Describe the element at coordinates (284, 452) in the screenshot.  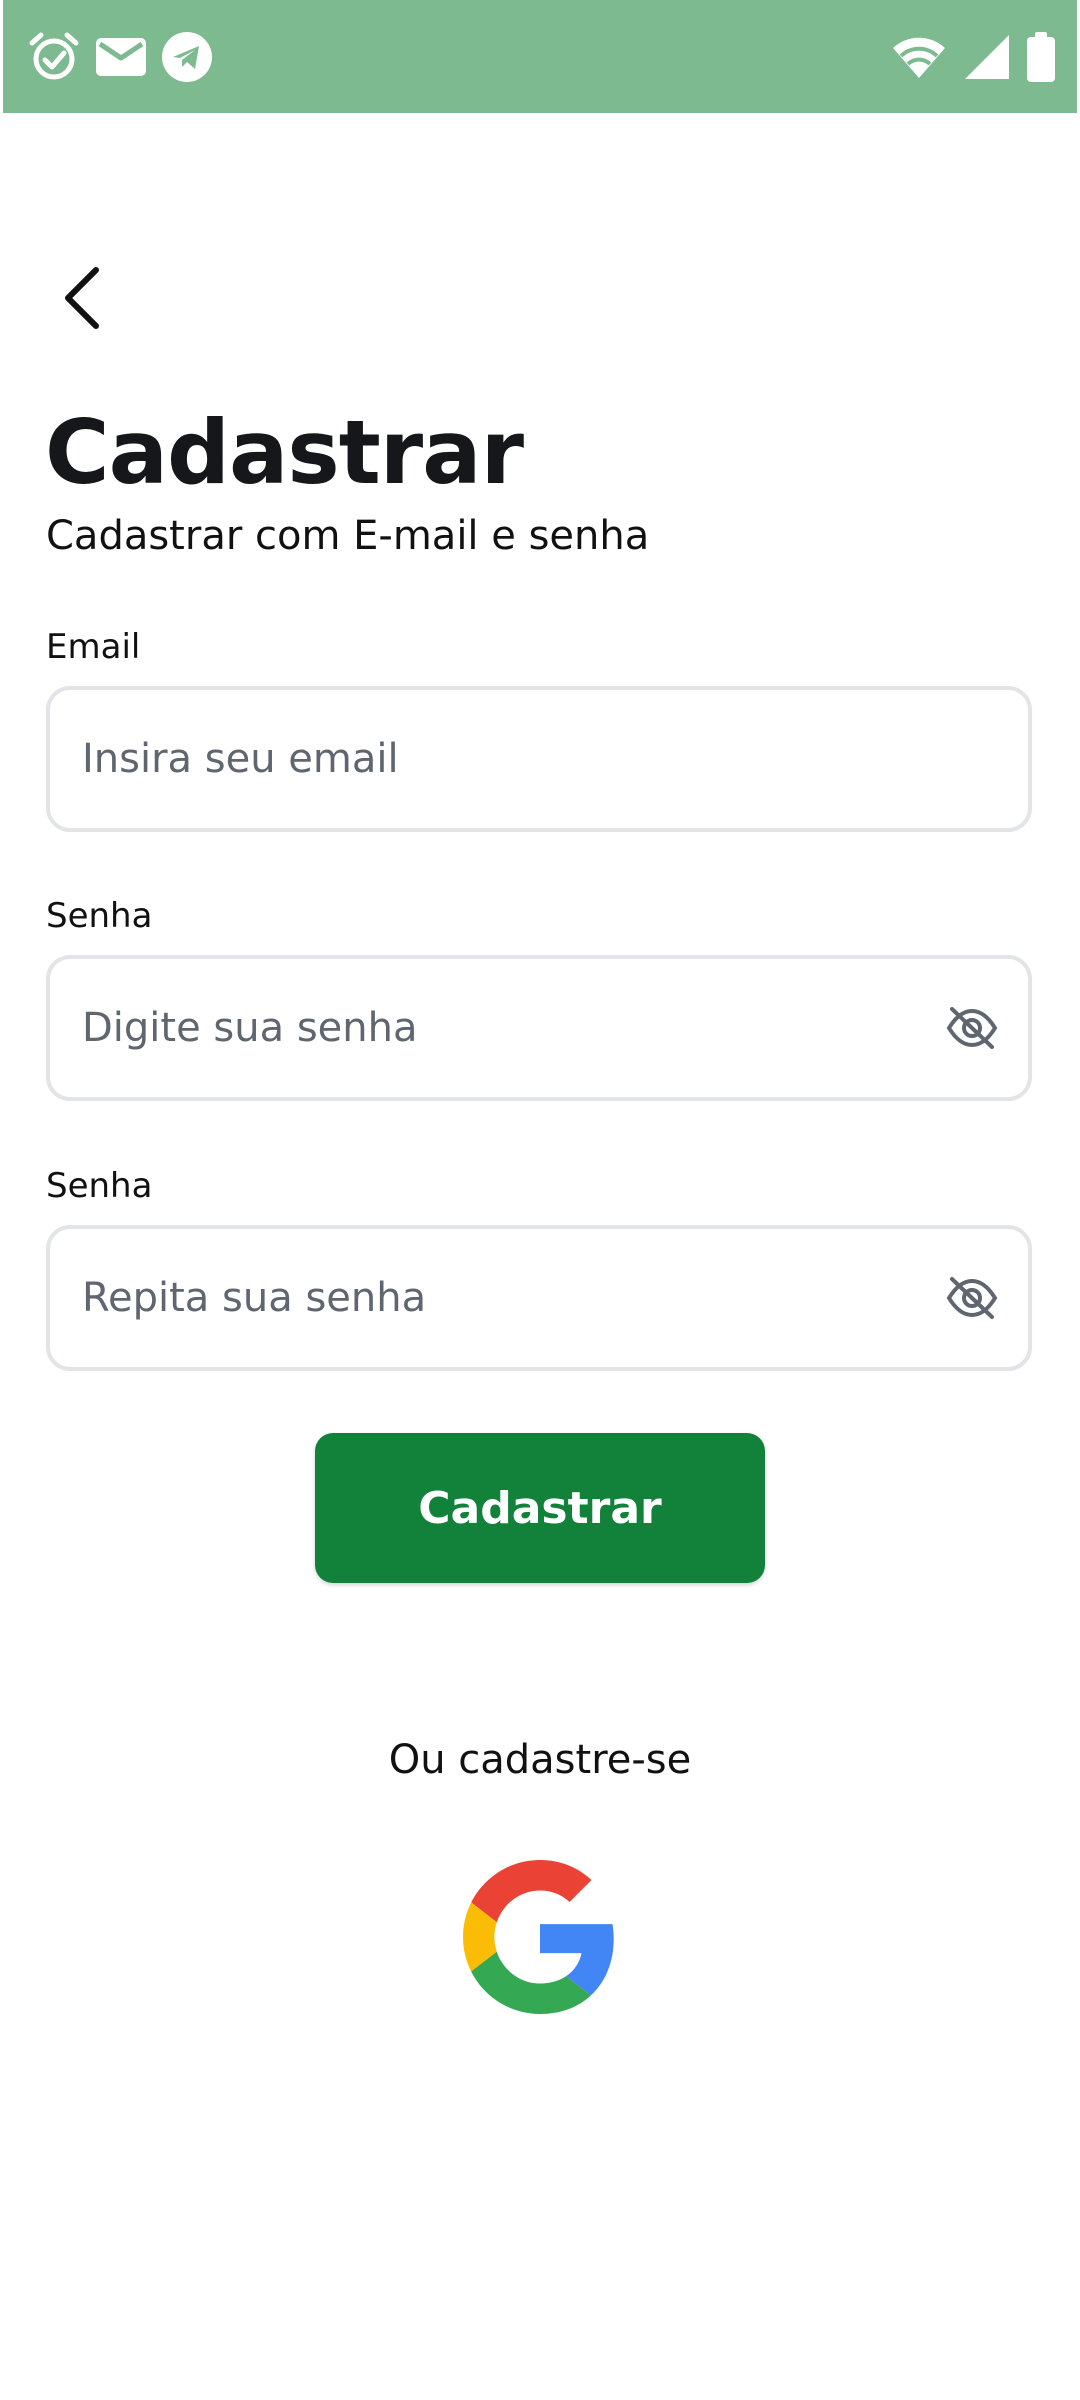
I see `page-title: Cadastrar` at that location.